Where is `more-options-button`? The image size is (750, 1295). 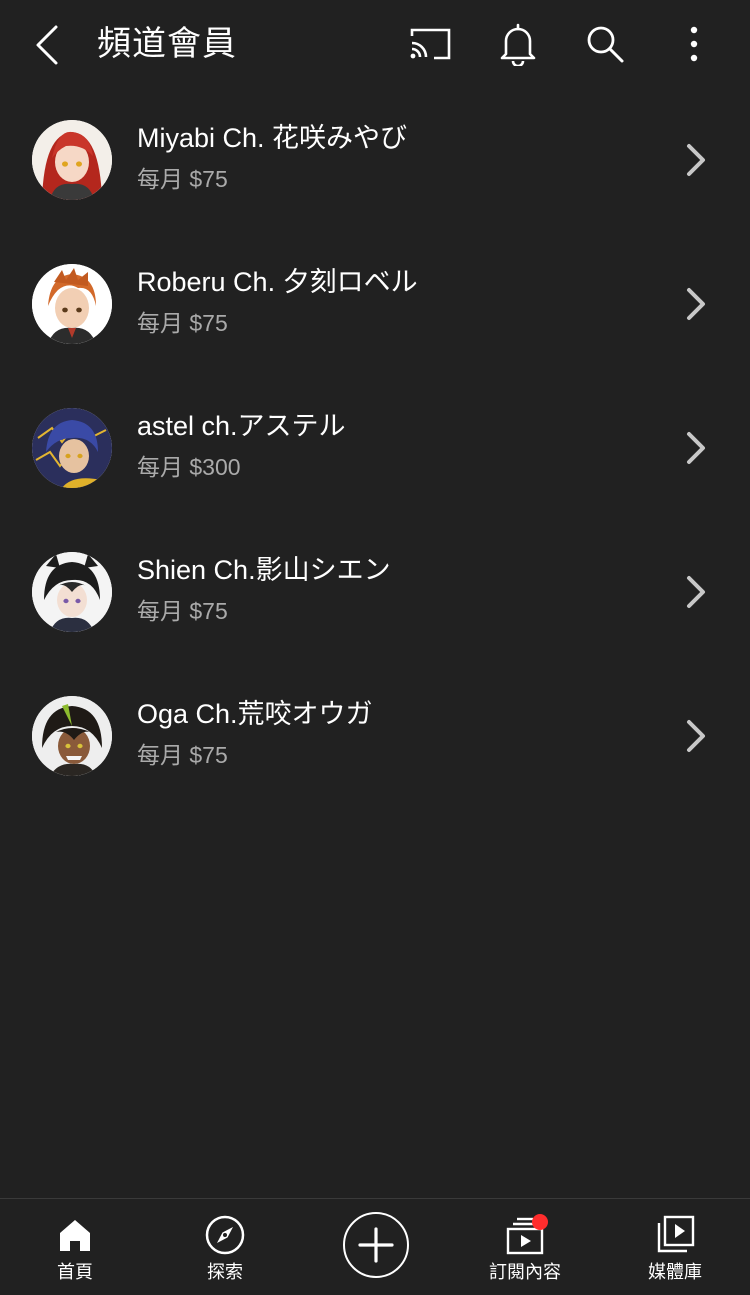 more-options-button is located at coordinates (694, 44).